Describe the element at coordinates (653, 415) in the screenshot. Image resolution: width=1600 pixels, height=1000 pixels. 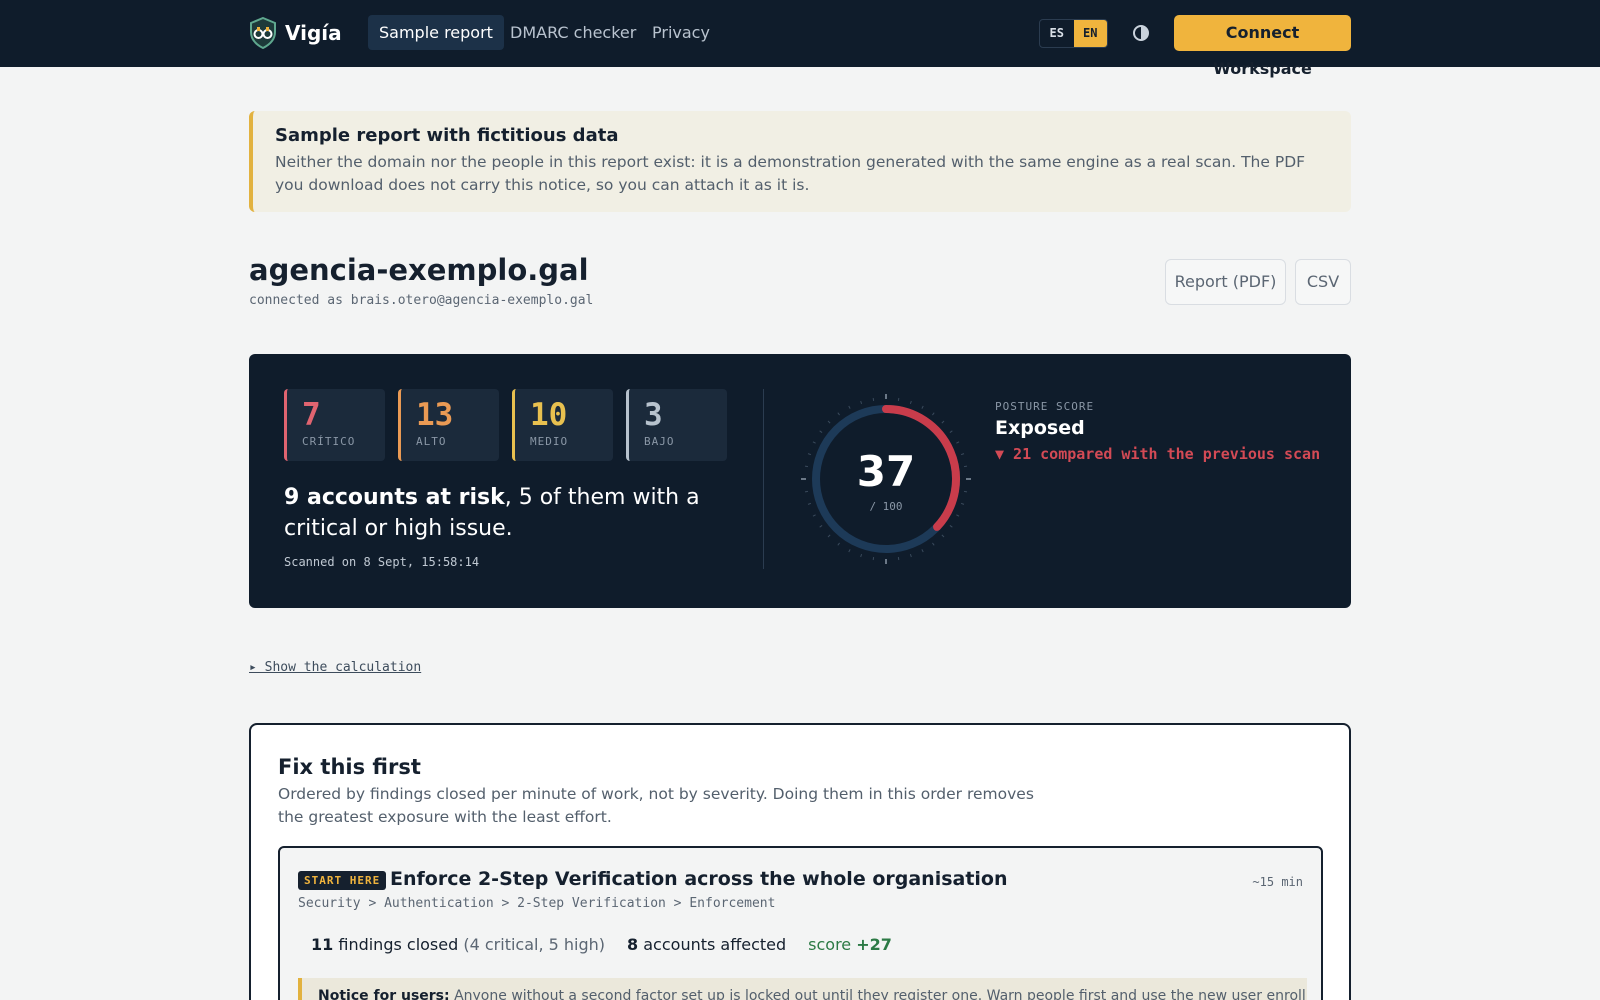
I see `severity-count: 3` at that location.